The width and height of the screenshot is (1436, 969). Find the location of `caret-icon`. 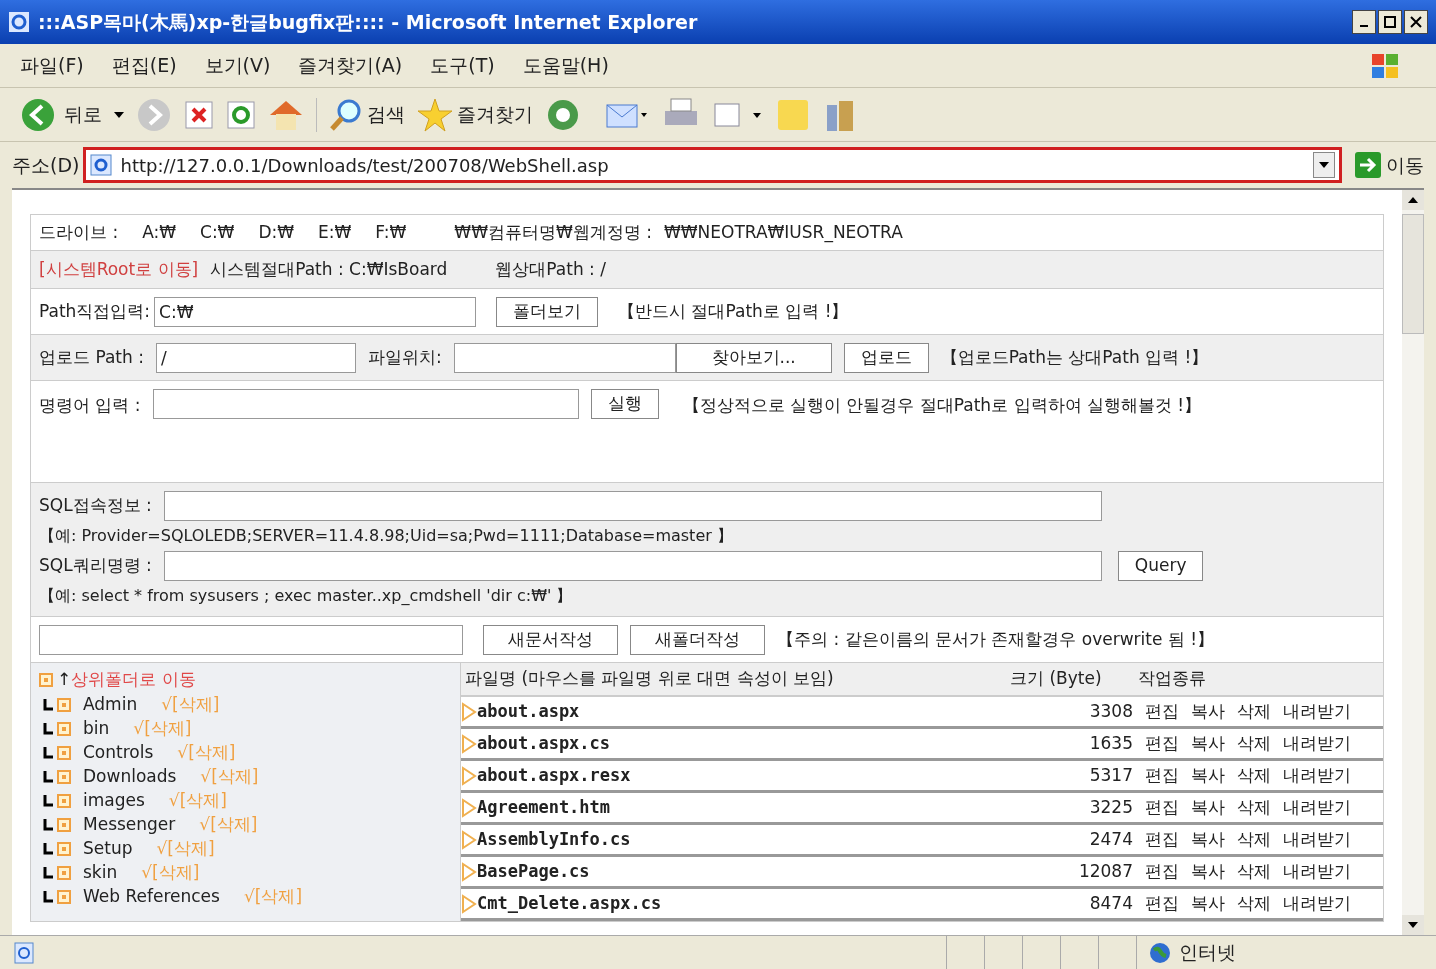

caret-icon is located at coordinates (119, 114).